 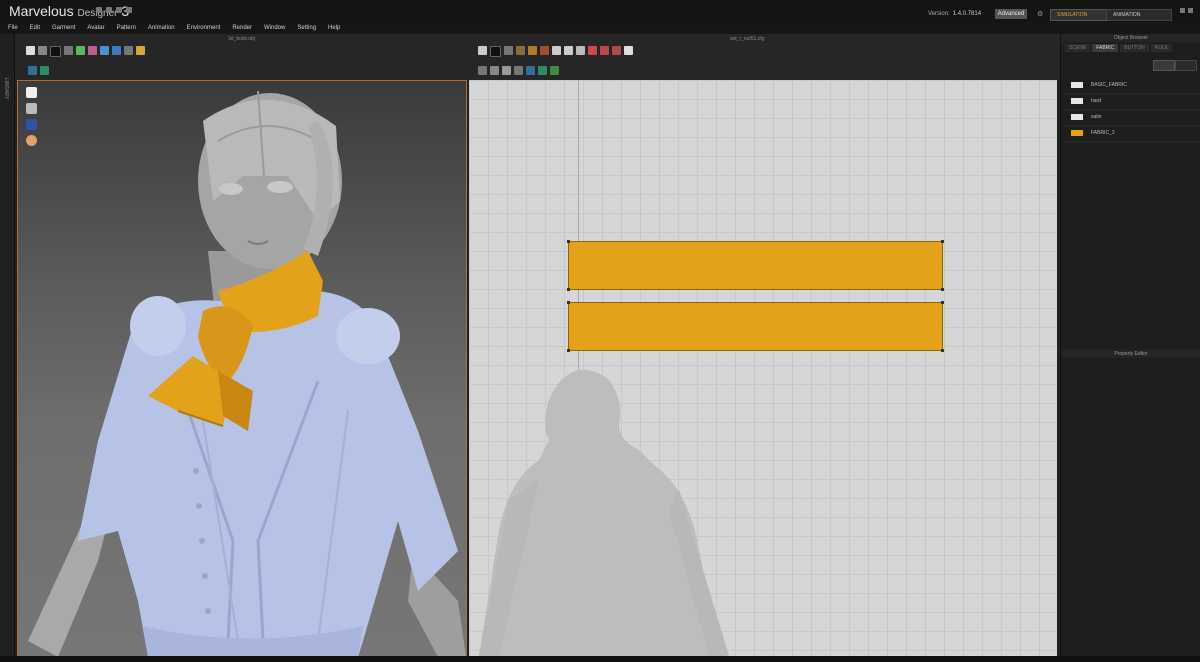 I want to click on menu-pattern: Pattern, so click(x=126, y=28).